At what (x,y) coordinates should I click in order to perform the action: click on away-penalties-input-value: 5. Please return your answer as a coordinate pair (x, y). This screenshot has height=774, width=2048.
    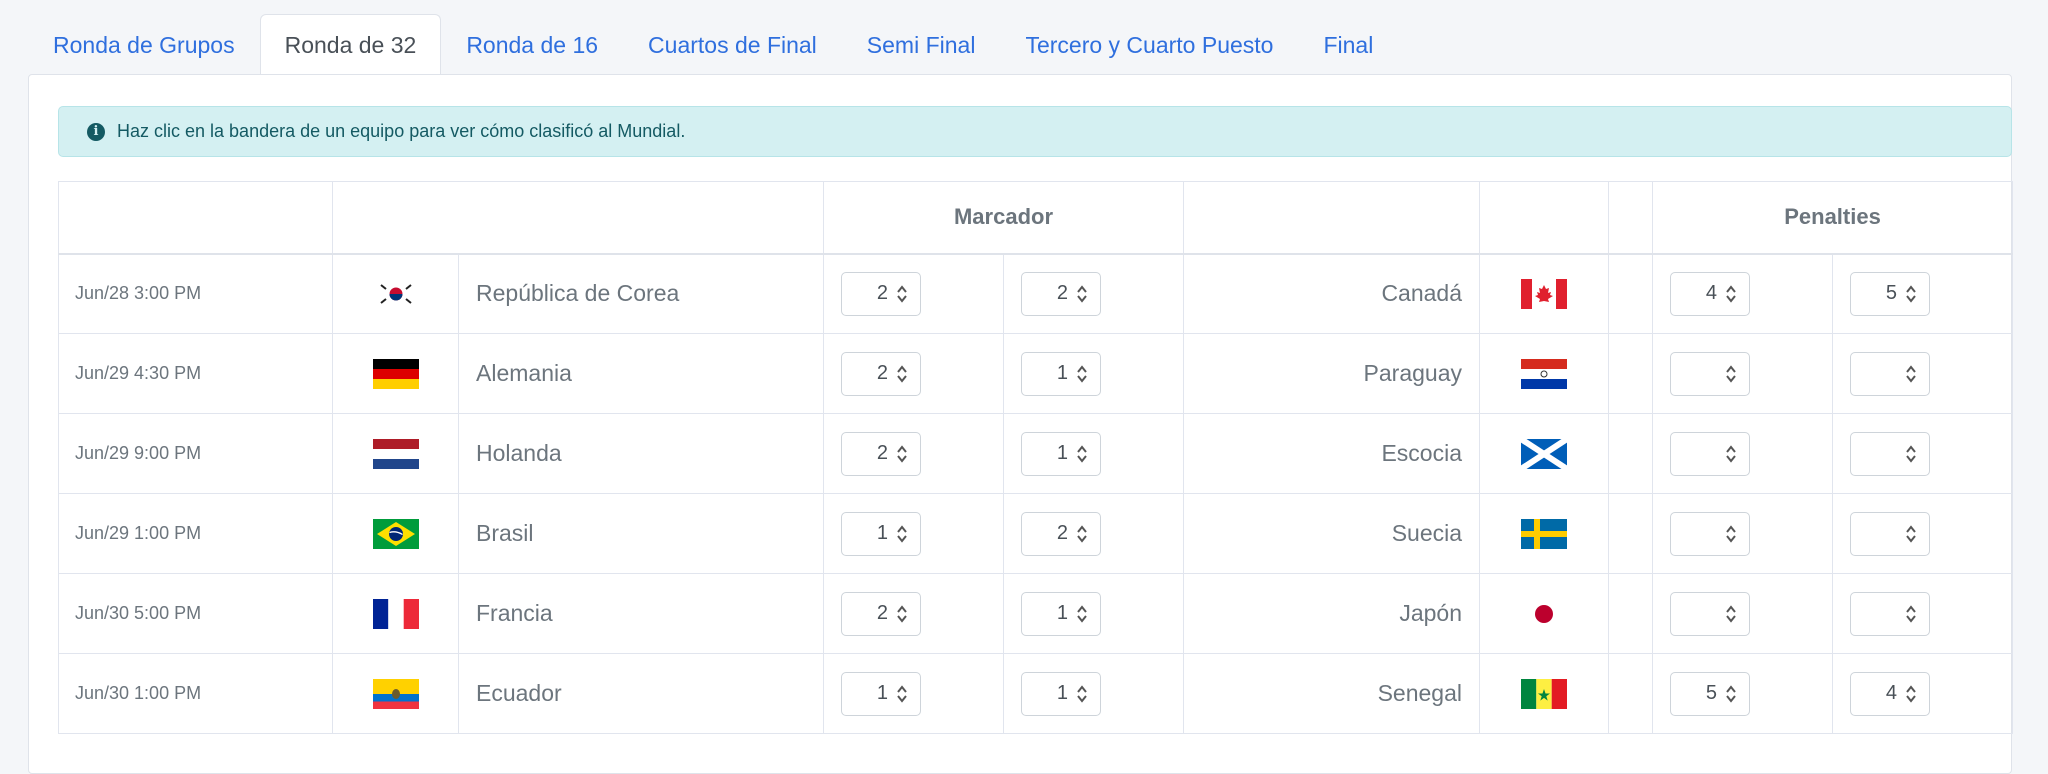
    Looking at the image, I should click on (1891, 293).